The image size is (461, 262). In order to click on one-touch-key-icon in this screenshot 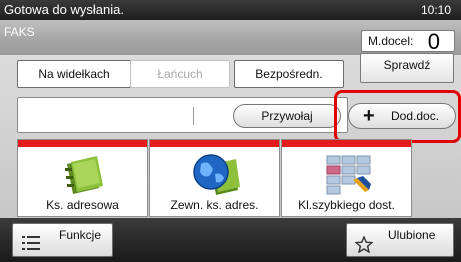, I will do `click(348, 175)`.